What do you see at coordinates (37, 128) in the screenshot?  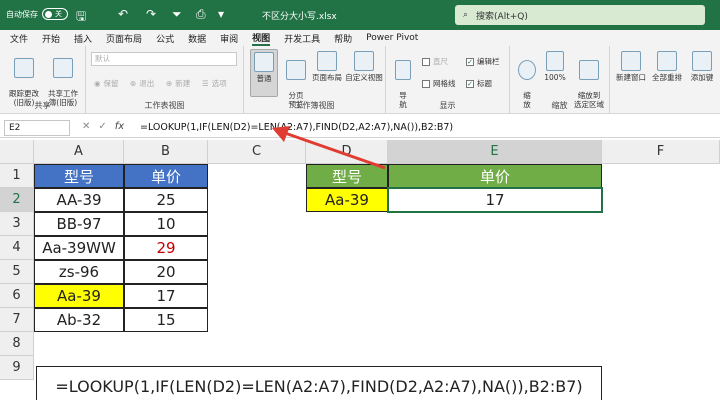 I see `name-box: E2` at bounding box center [37, 128].